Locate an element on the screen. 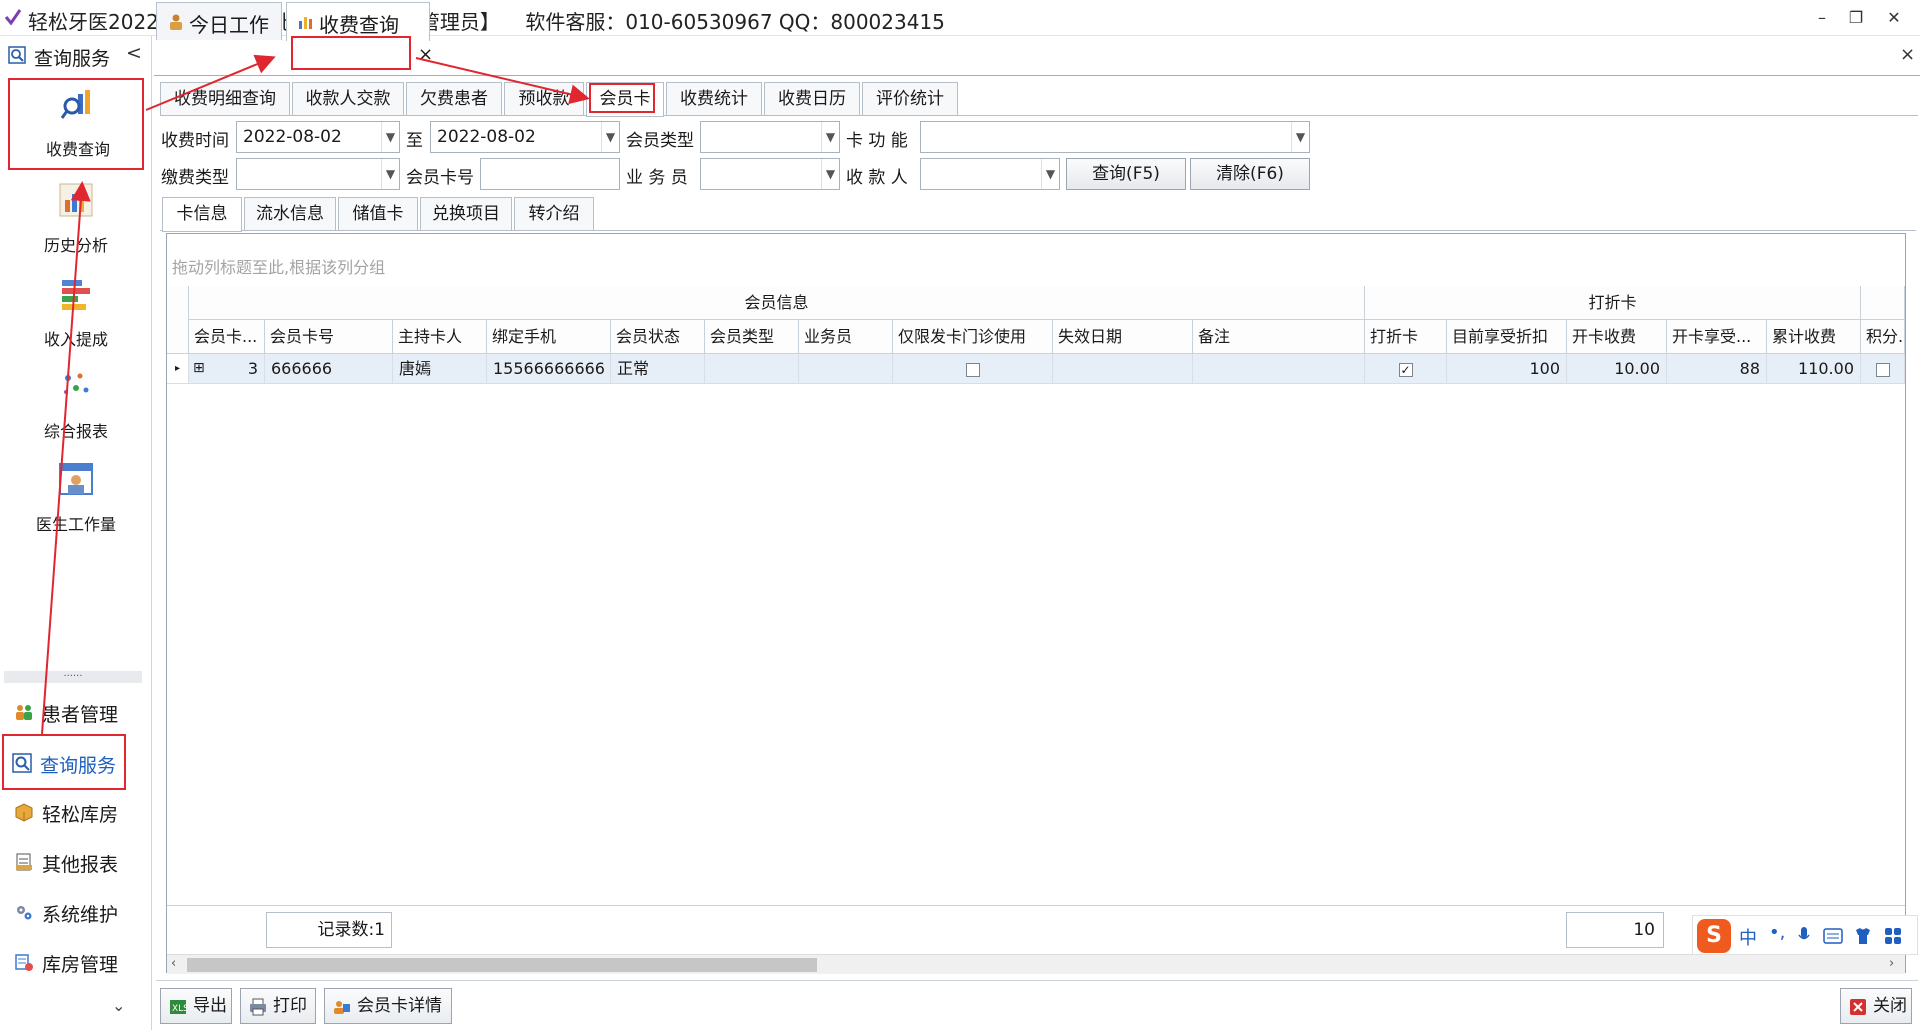 This screenshot has width=1920, height=1030. tool-fee-query: 收费查询 is located at coordinates (76, 124).